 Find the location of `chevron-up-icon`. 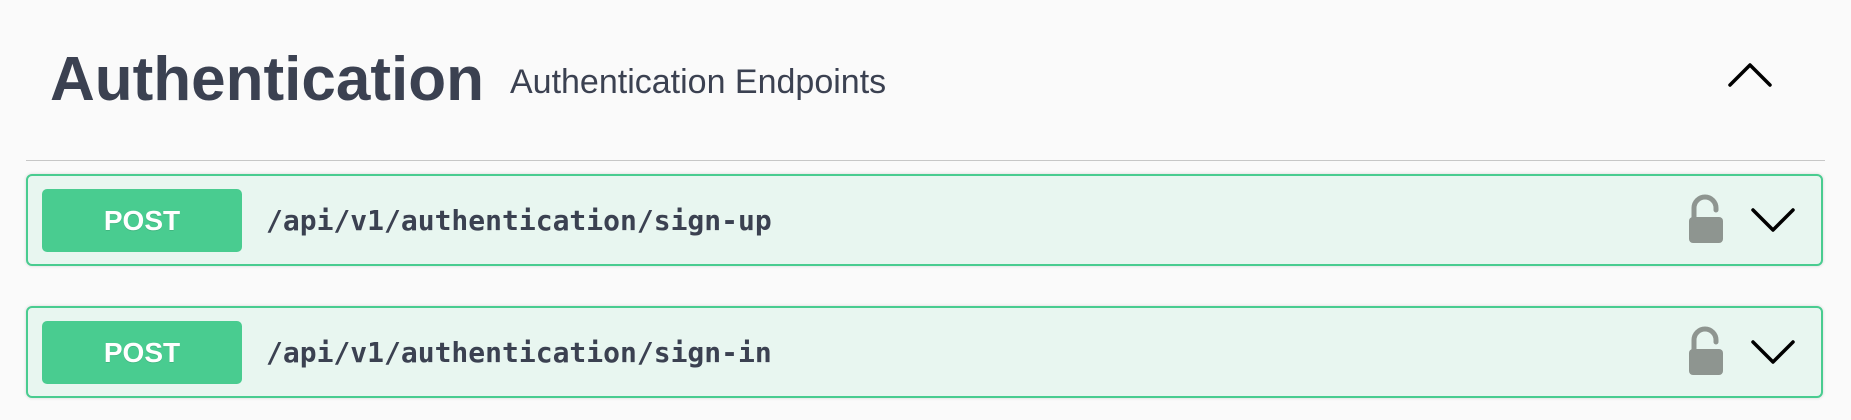

chevron-up-icon is located at coordinates (1750, 75).